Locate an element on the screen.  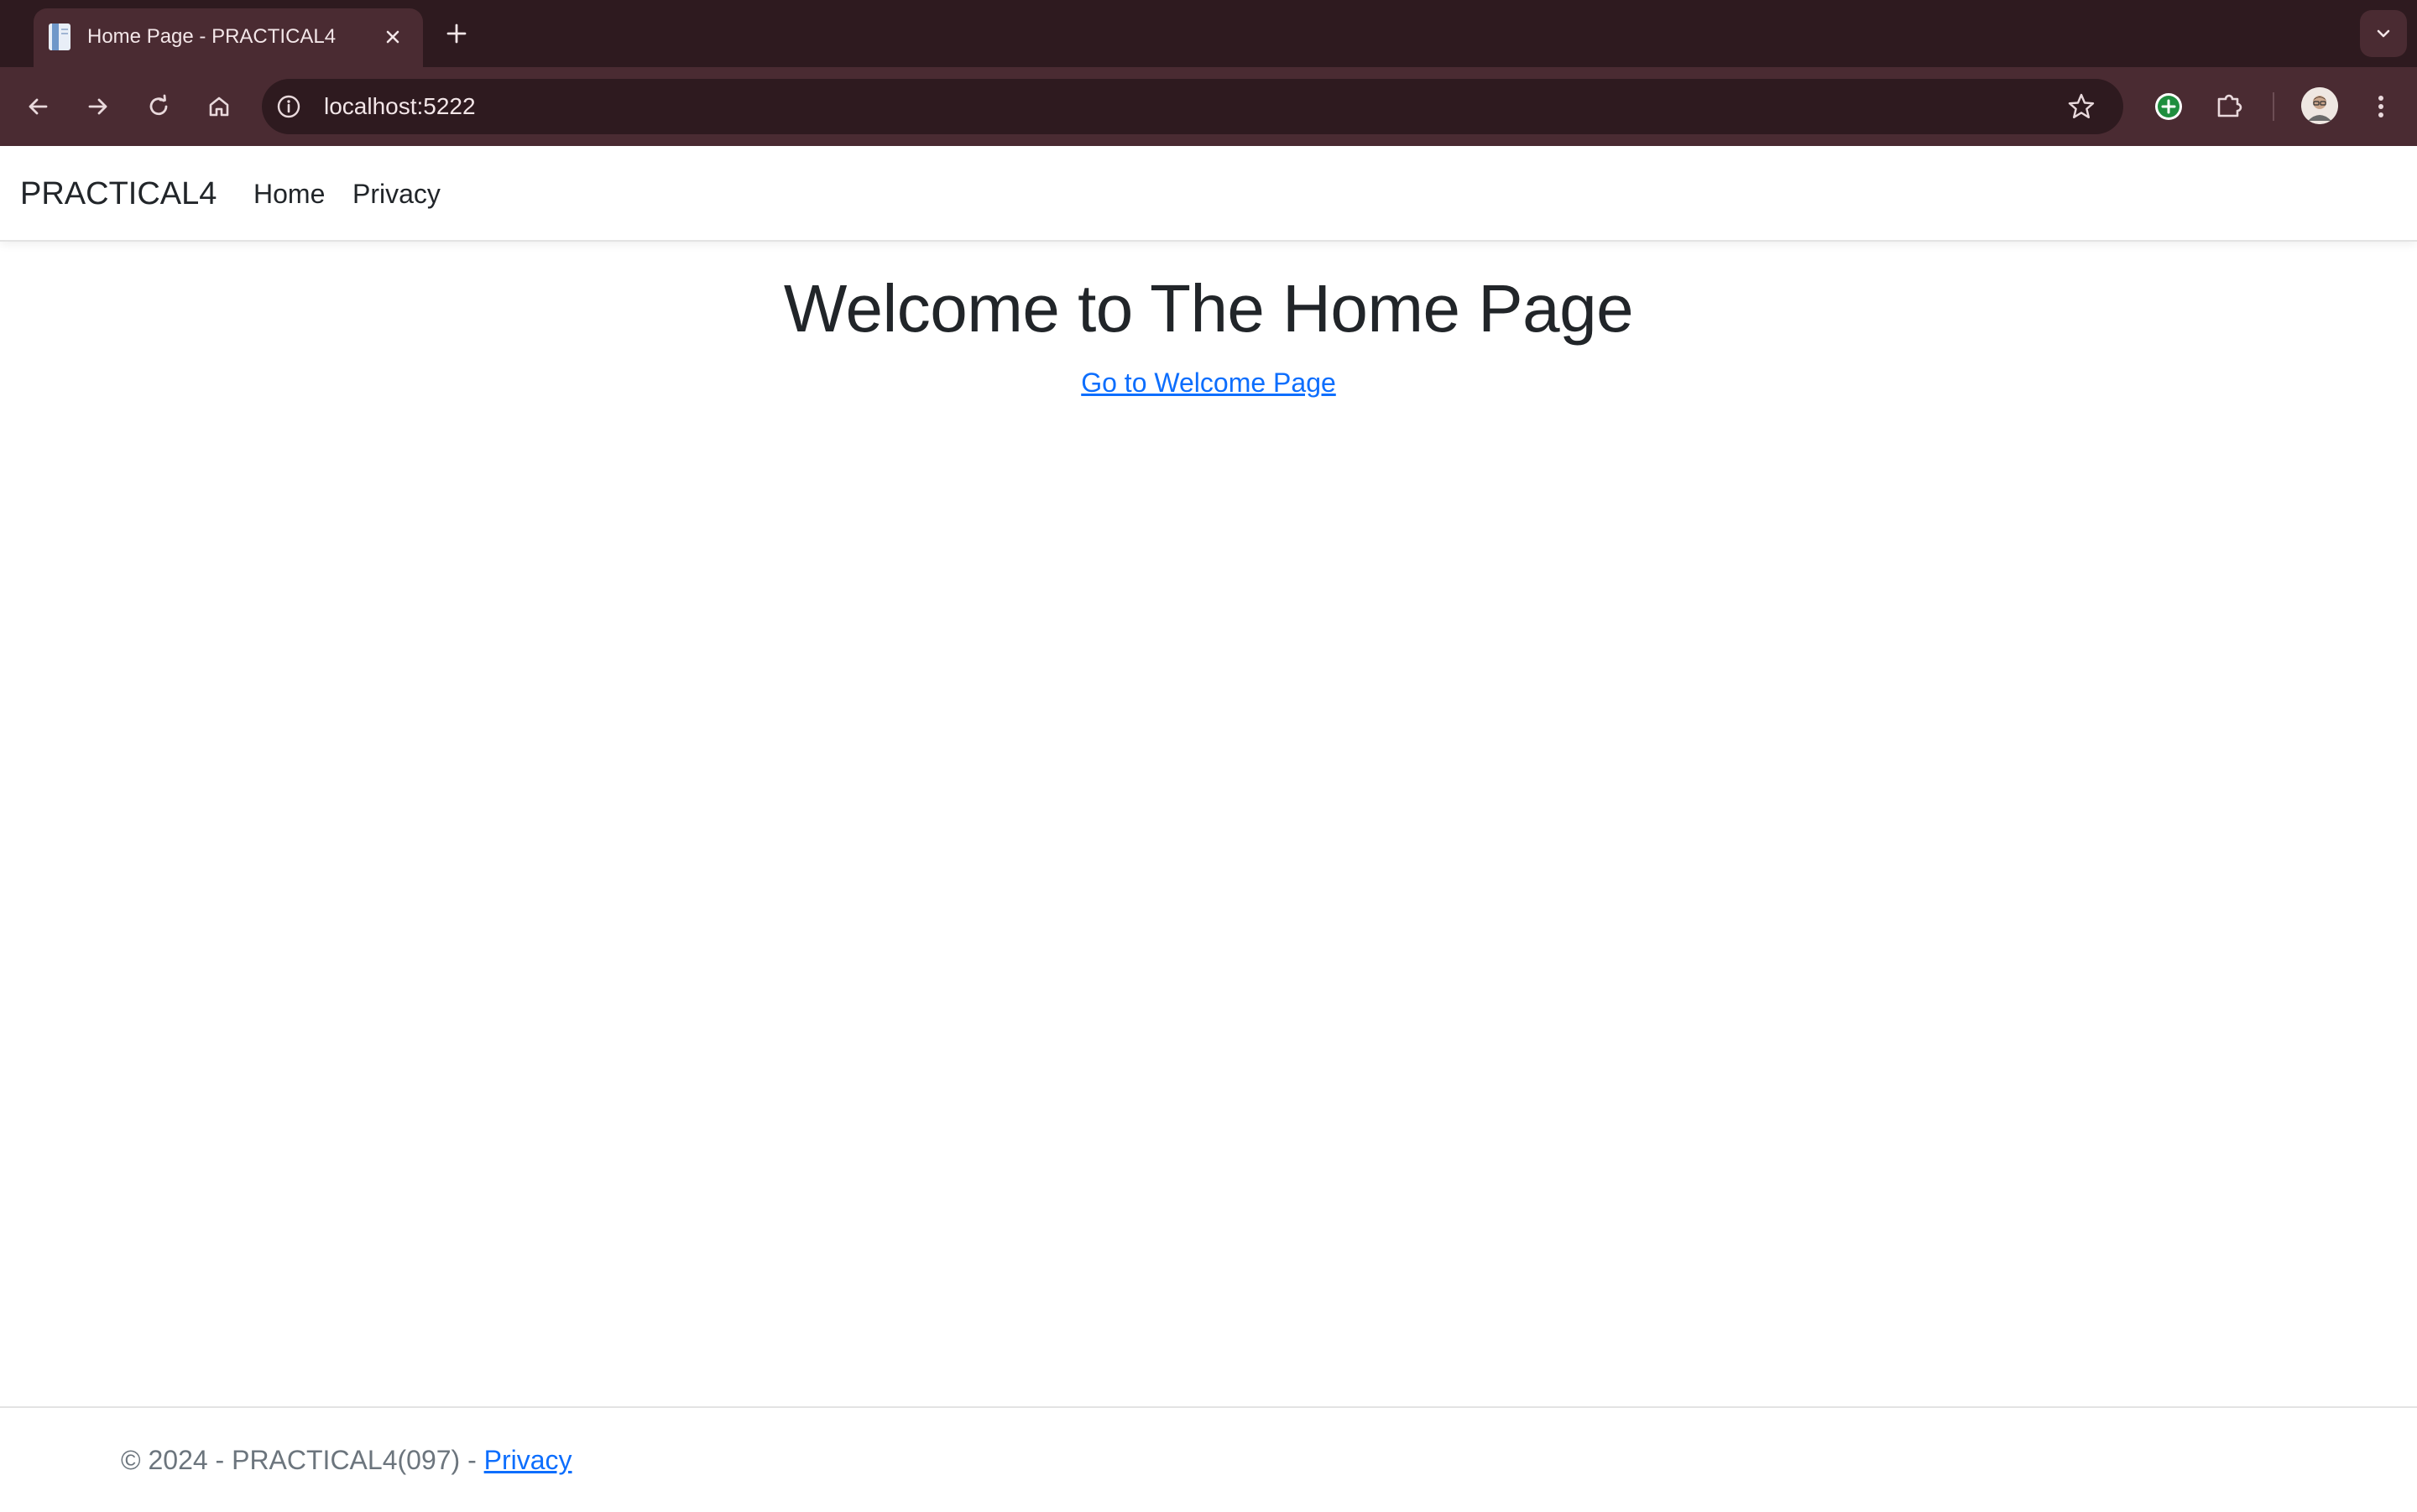
star-icon is located at coordinates (2081, 106).